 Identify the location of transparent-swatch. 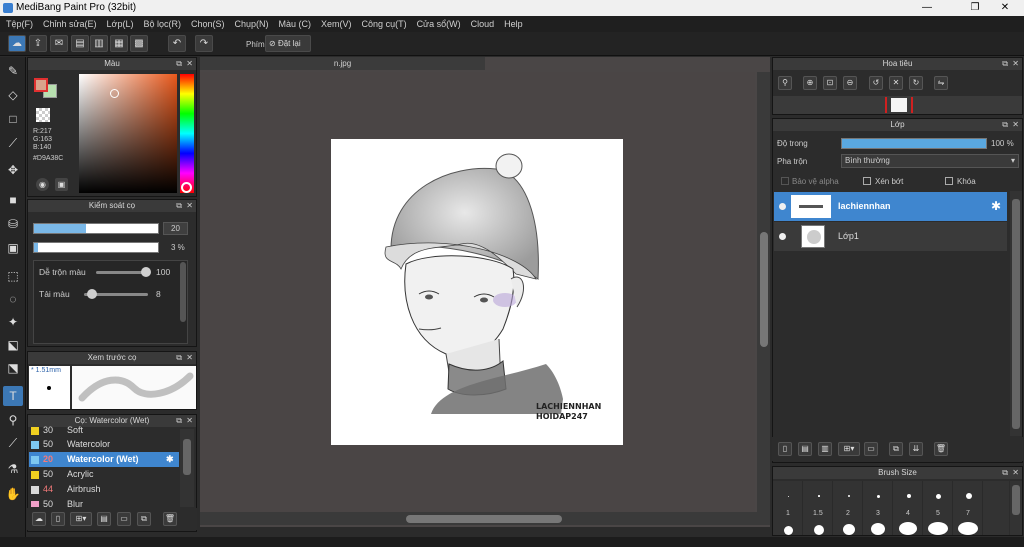
(43, 115).